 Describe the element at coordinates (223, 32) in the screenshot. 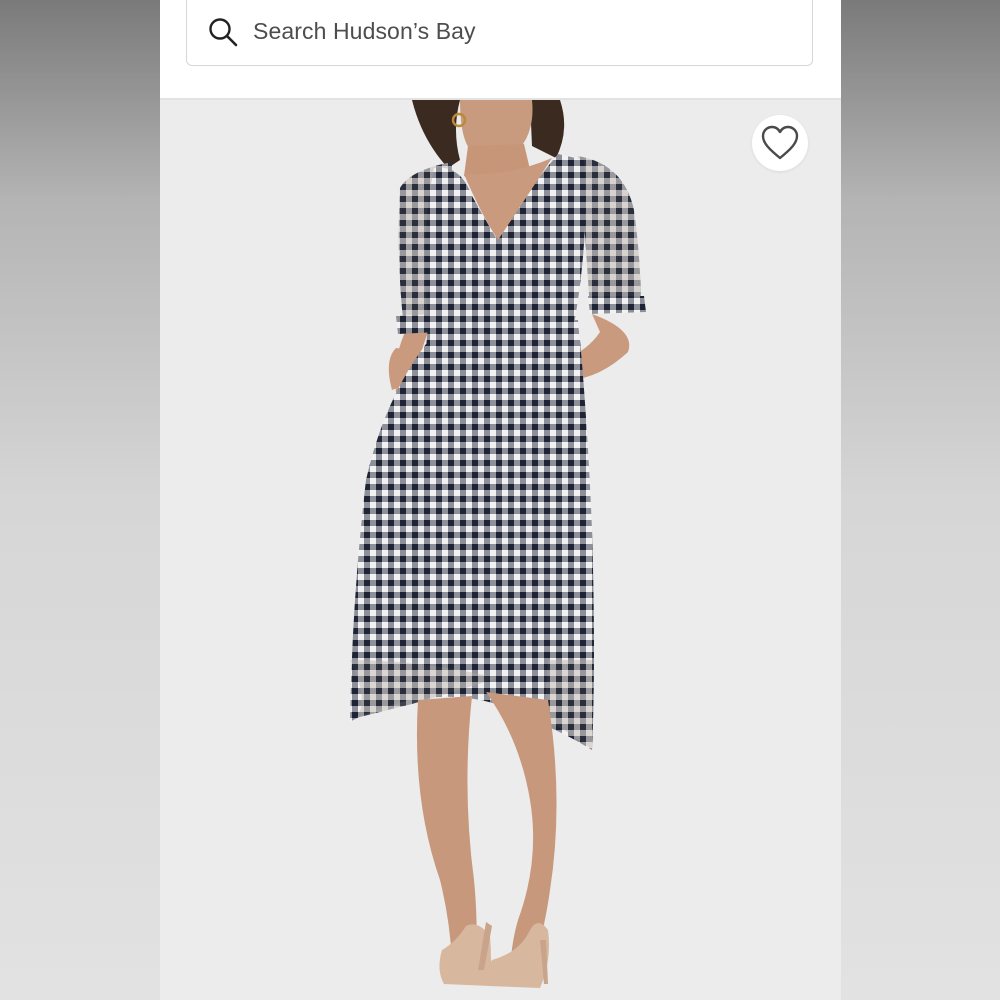

I see `search-icon` at that location.